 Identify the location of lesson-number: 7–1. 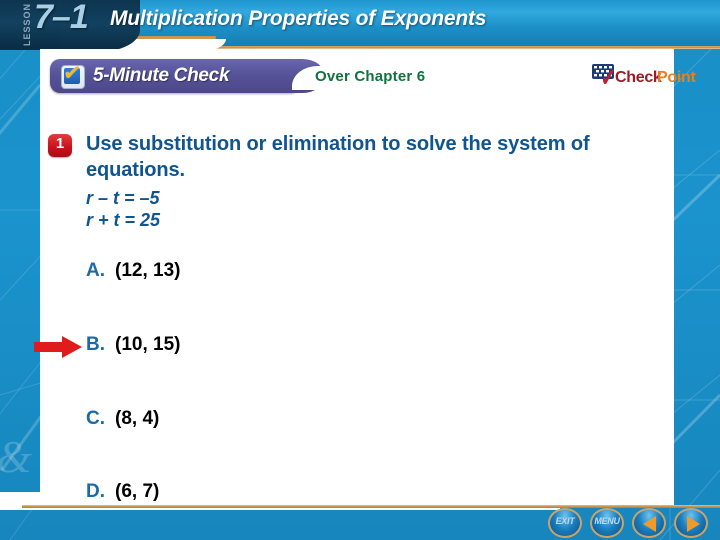
(61, 18).